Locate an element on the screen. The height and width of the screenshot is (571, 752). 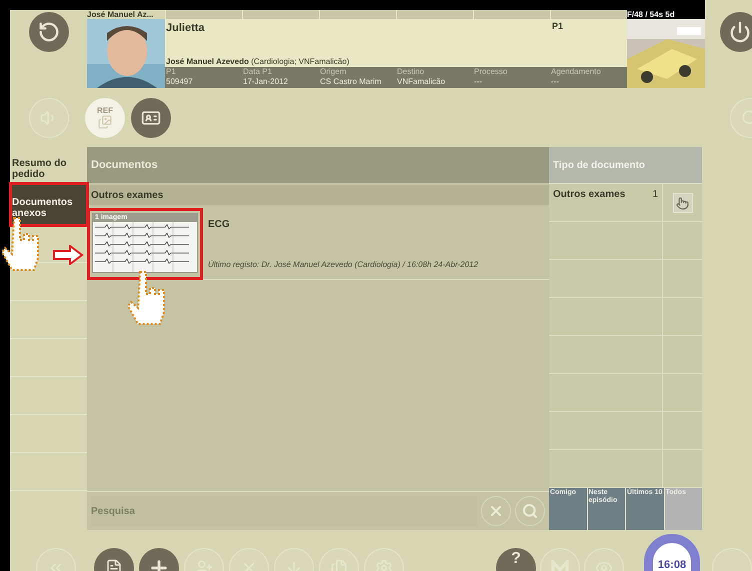
search-icon is located at coordinates (530, 511).